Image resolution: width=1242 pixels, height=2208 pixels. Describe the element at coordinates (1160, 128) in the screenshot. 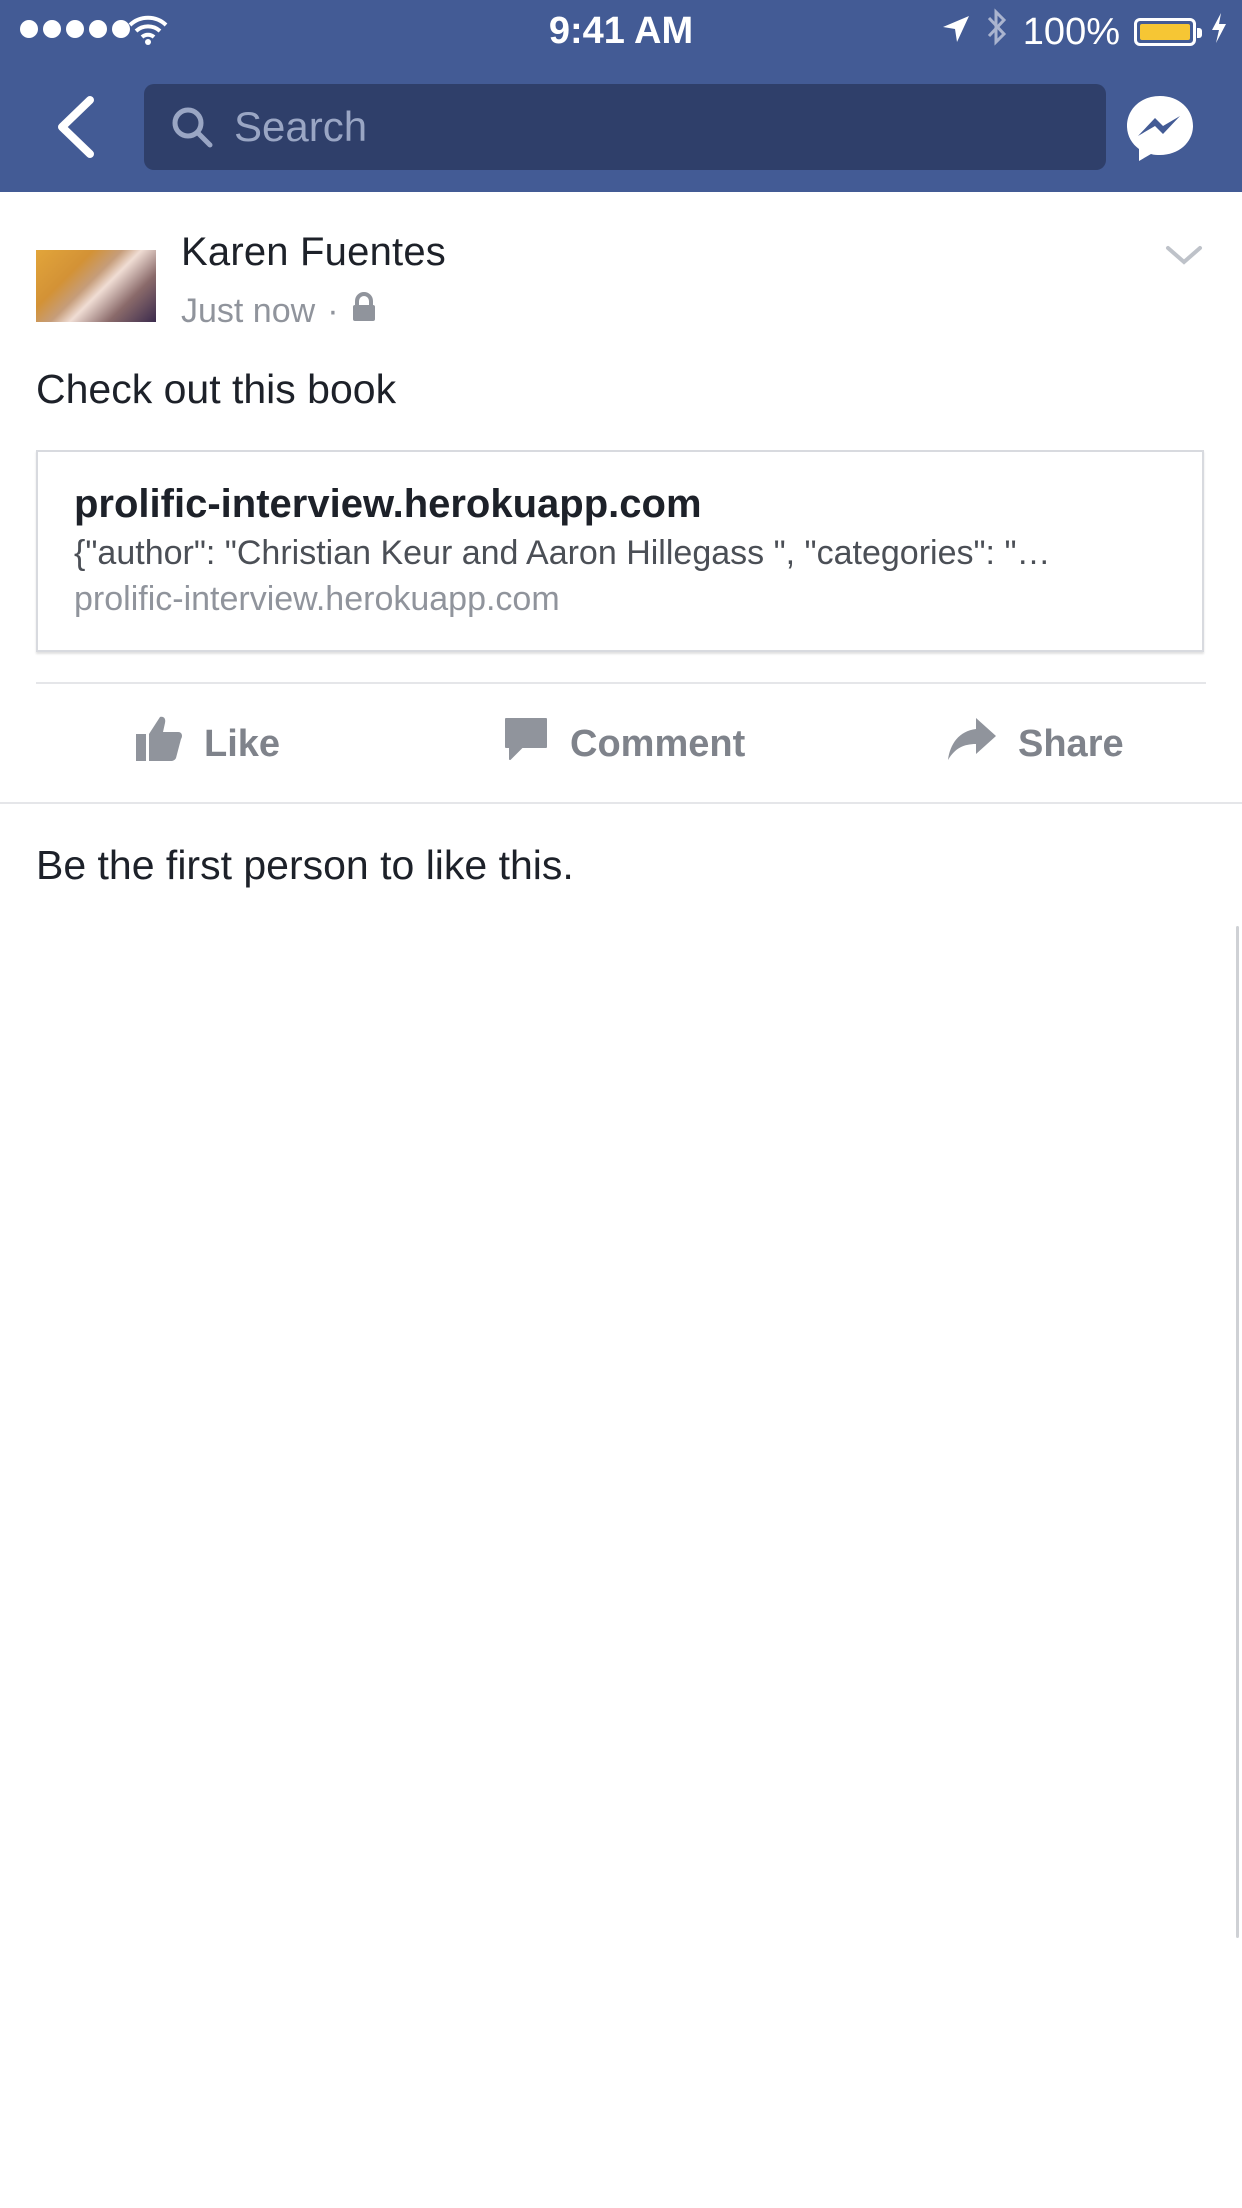

I see `messenger-icon` at that location.